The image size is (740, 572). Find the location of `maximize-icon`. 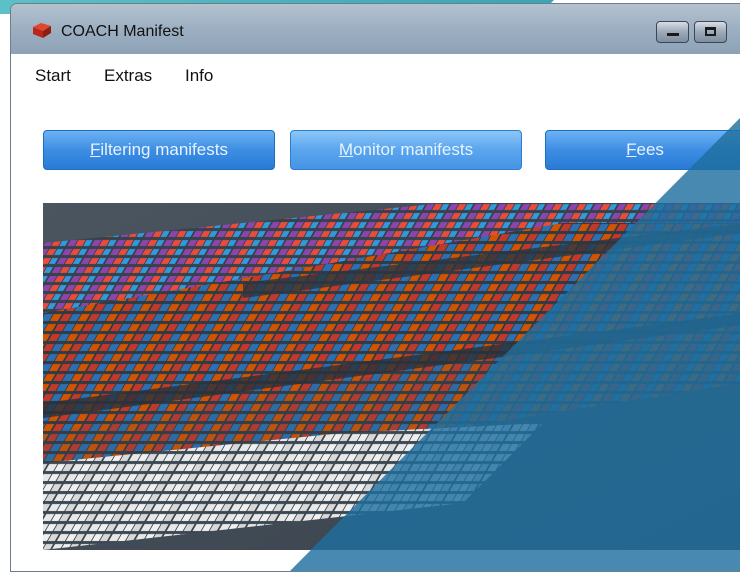

maximize-icon is located at coordinates (710, 31).